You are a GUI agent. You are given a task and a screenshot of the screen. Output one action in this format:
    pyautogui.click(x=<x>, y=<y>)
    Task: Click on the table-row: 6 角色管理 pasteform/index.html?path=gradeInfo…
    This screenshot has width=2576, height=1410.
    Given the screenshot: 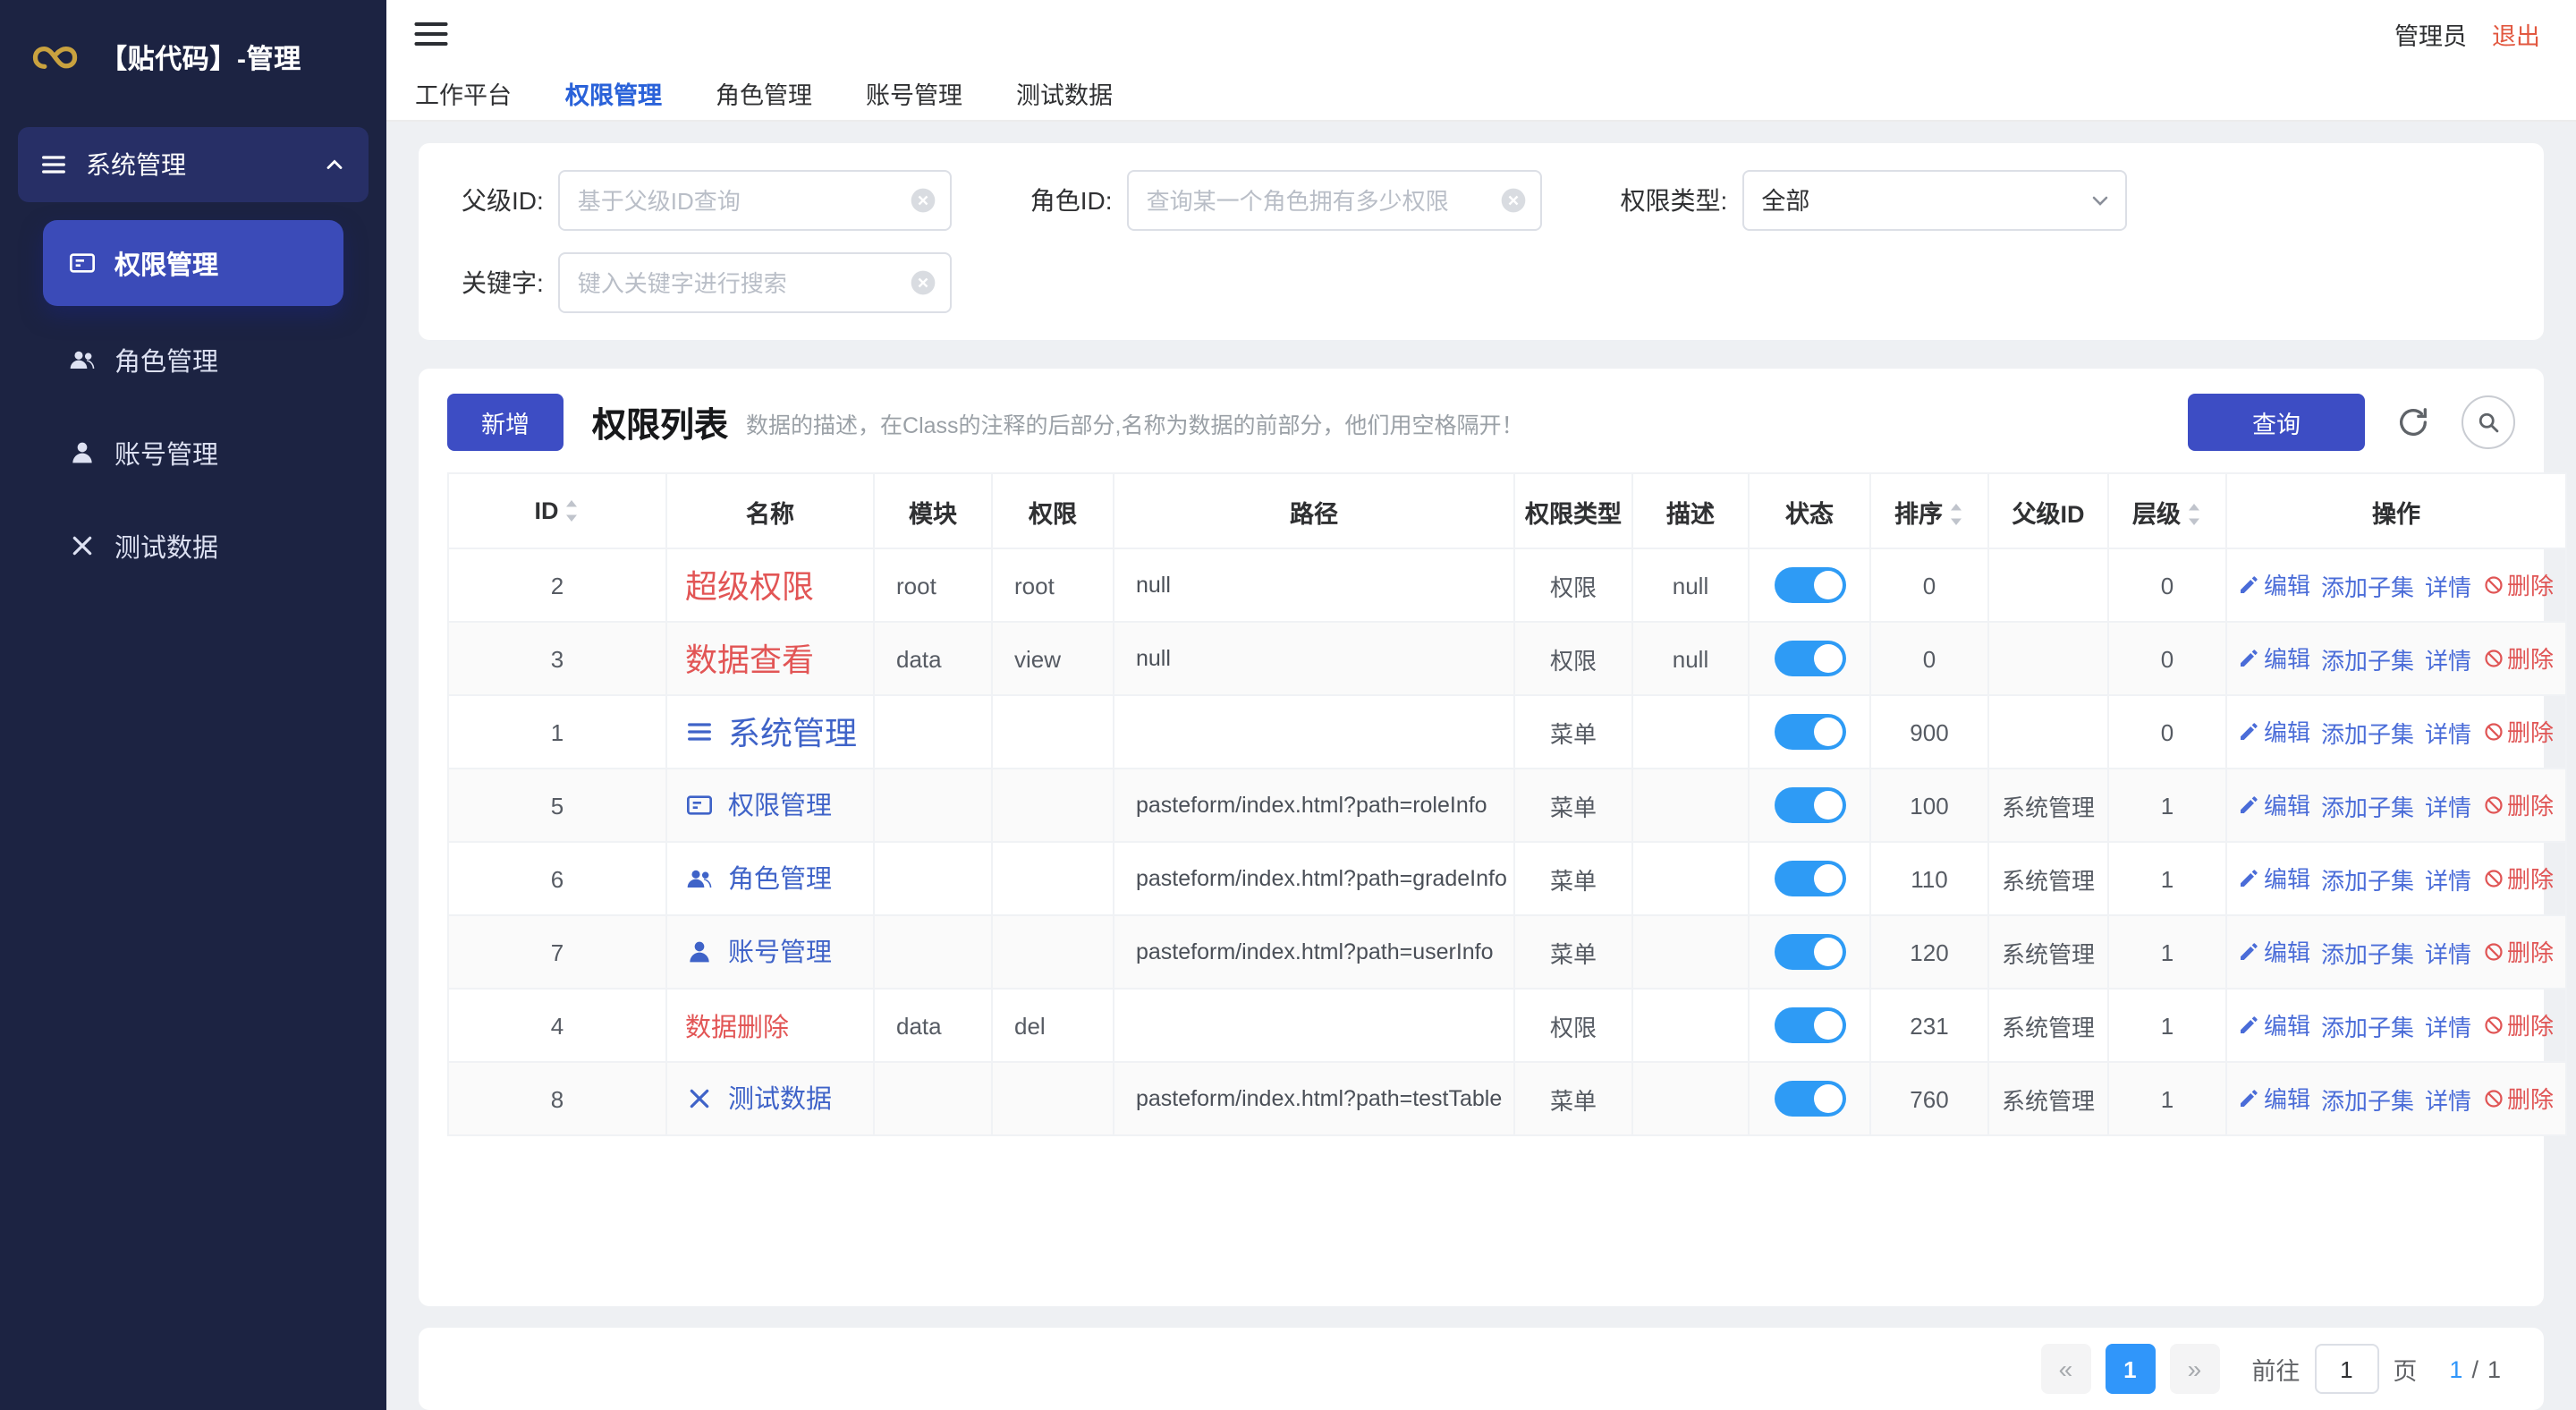 What is the action you would take?
    pyautogui.click(x=1507, y=879)
    